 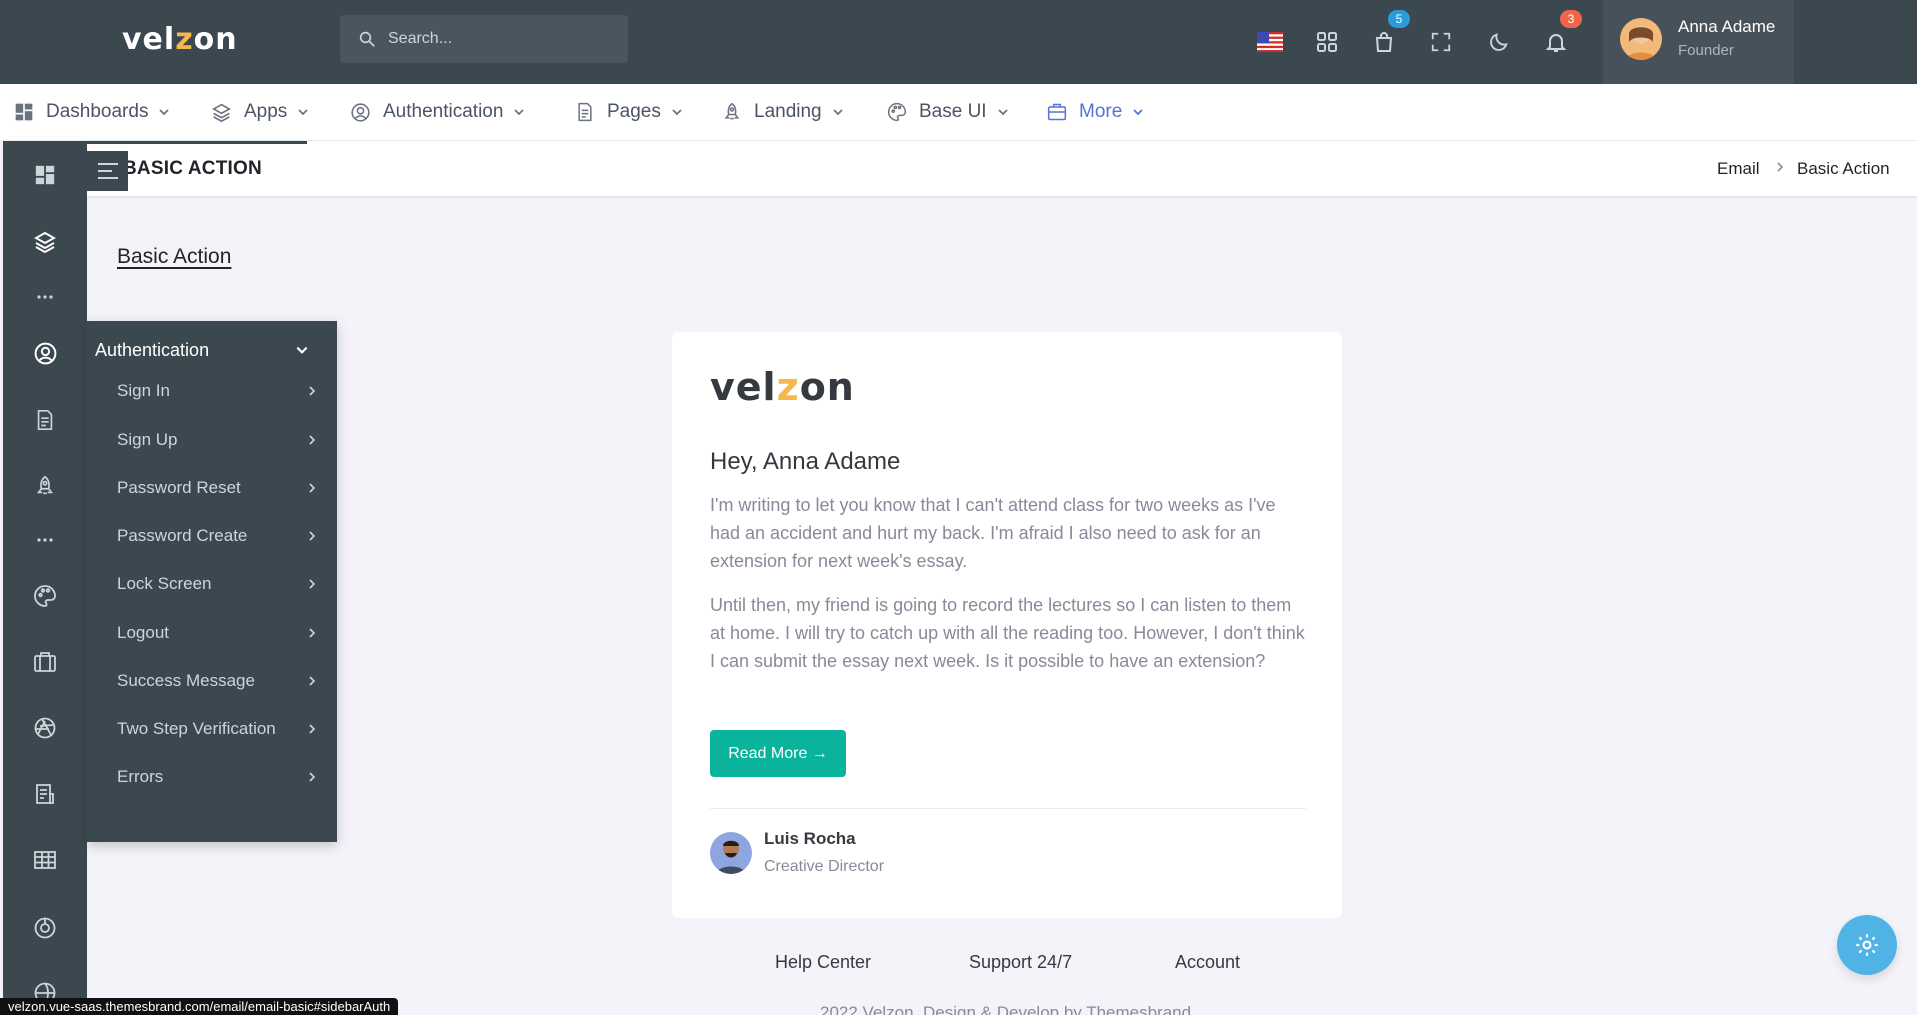 I want to click on nav-item-more: More, so click(x=1095, y=112).